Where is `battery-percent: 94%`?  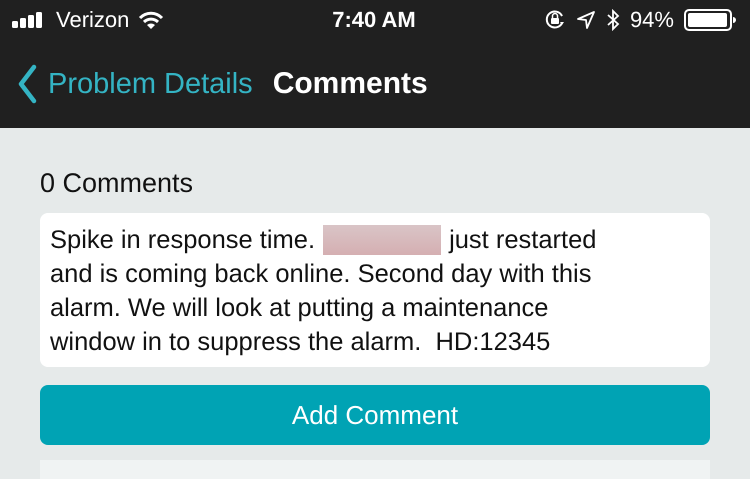 battery-percent: 94% is located at coordinates (652, 20).